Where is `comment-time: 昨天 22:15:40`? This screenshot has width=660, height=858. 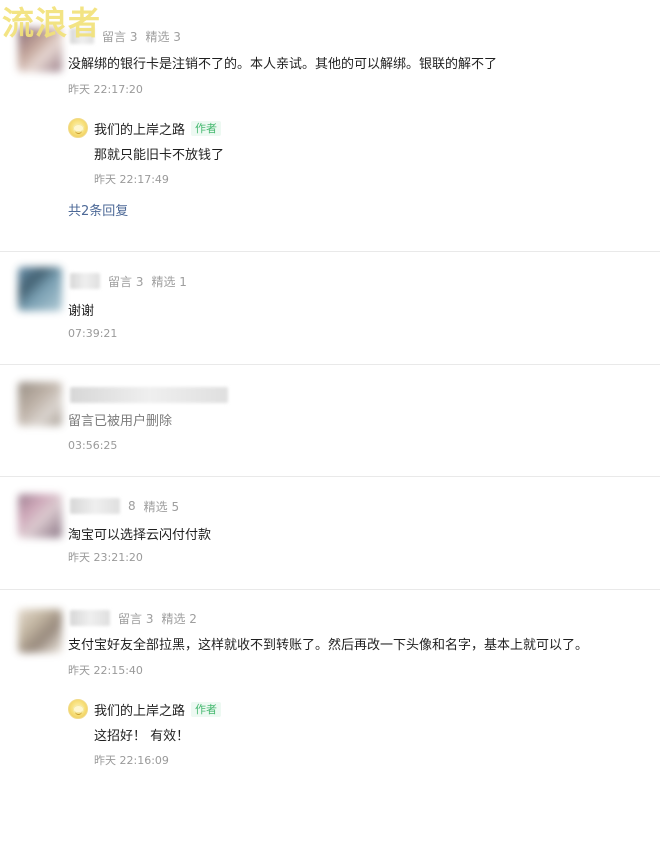 comment-time: 昨天 22:15:40 is located at coordinates (105, 670).